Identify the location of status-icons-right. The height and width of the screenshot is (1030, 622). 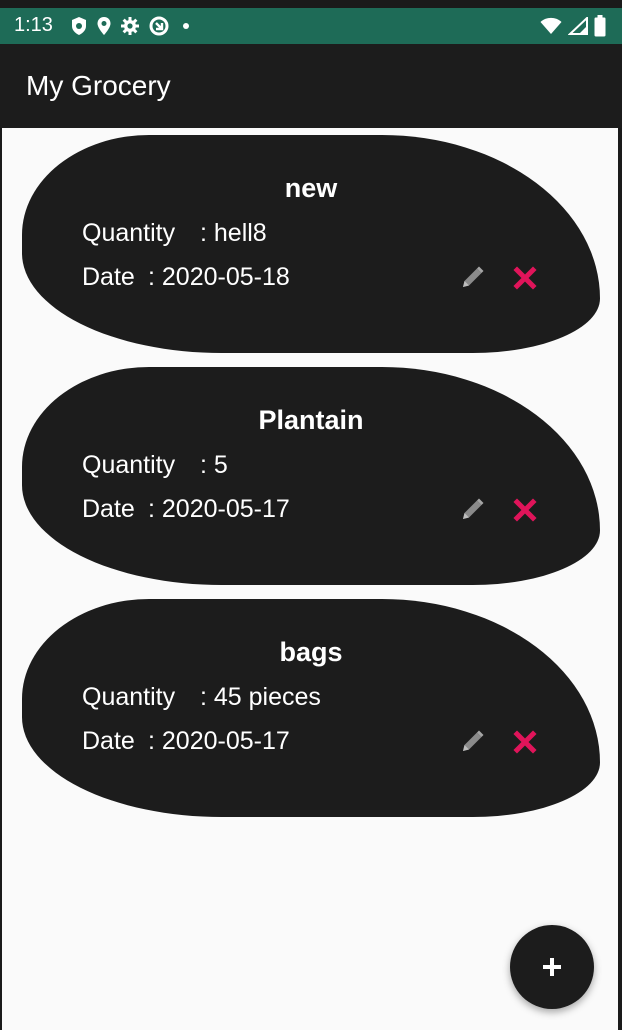
(573, 26).